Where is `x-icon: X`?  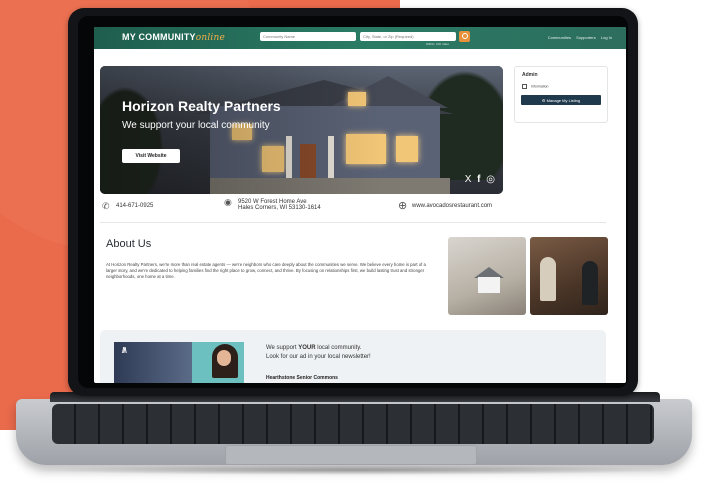 x-icon: X is located at coordinates (468, 179).